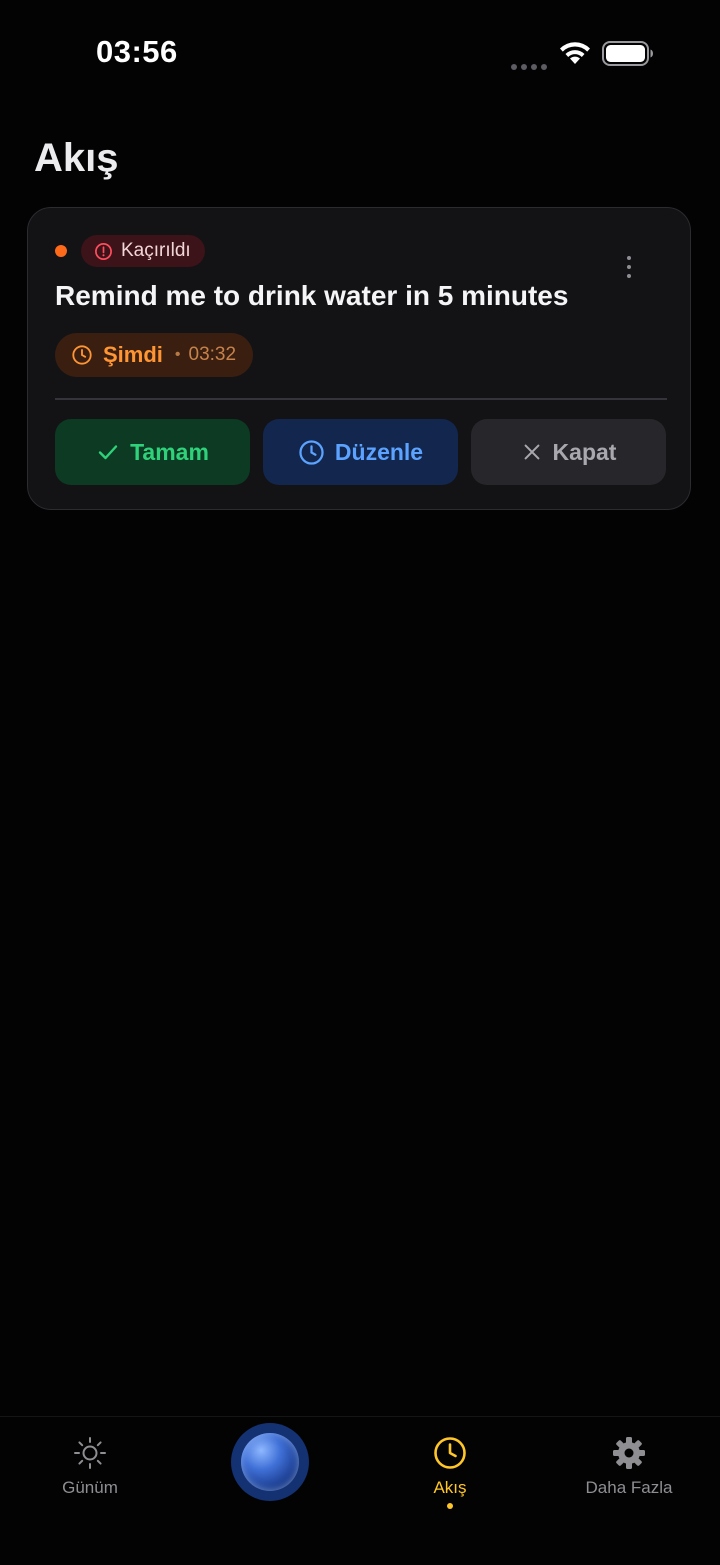  Describe the element at coordinates (156, 250) in the screenshot. I see `missed-badge-label: Kaçırıldı` at that location.